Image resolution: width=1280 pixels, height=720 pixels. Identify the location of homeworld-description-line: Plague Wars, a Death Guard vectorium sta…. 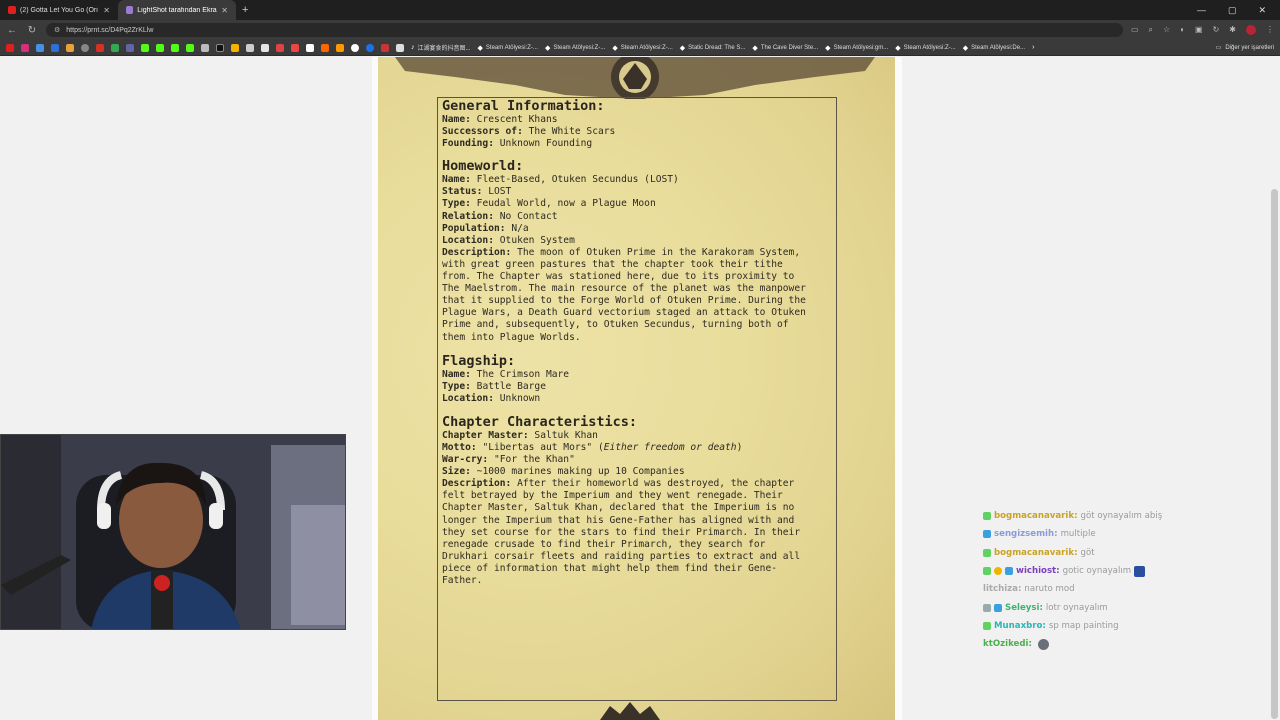
(624, 313).